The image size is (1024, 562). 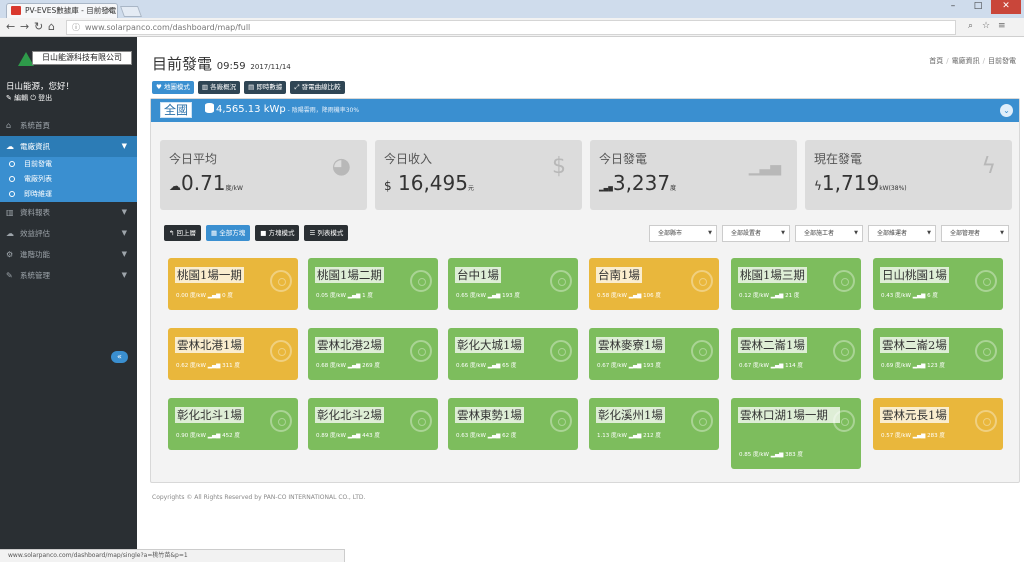 I want to click on stat-value: ☁0.71度/kW, so click(x=206, y=183).